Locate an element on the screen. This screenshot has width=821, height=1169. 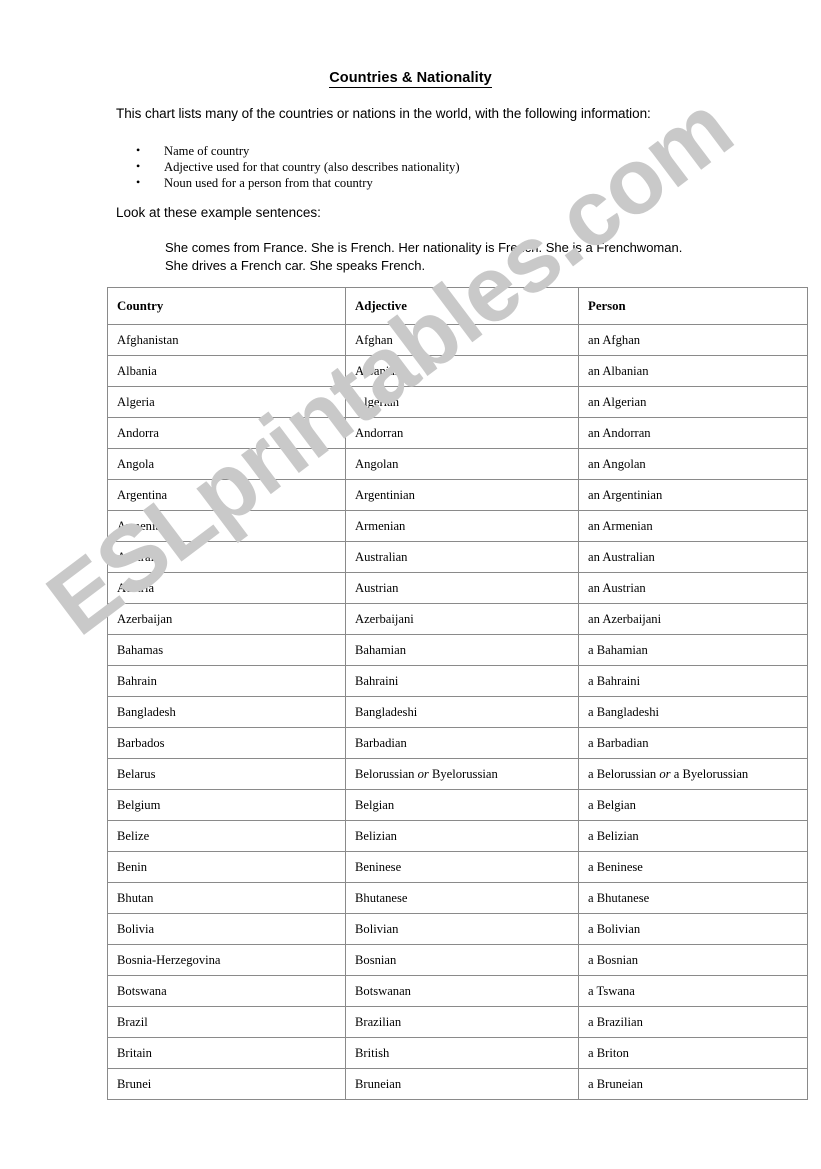
table-row: Albania Albanian an Albanian is located at coordinates (457, 371).